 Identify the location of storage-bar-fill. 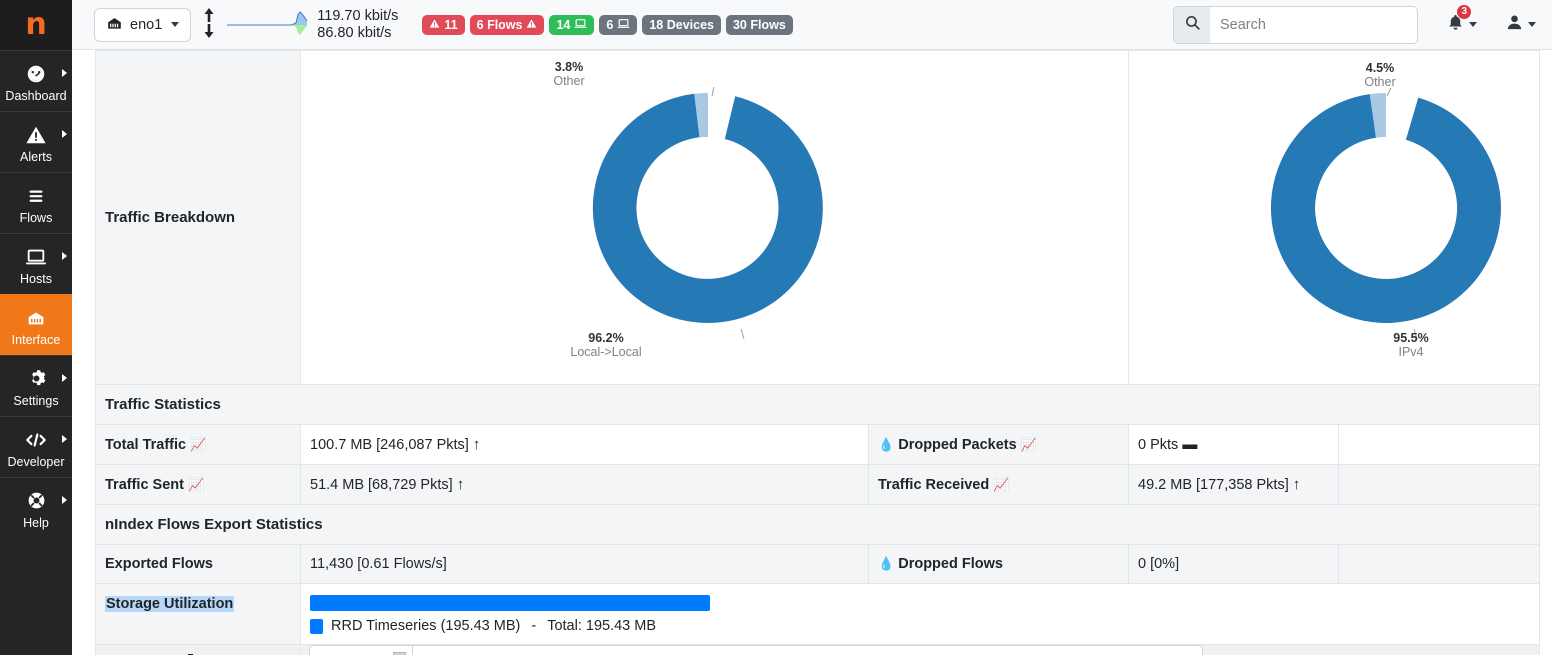
(510, 603).